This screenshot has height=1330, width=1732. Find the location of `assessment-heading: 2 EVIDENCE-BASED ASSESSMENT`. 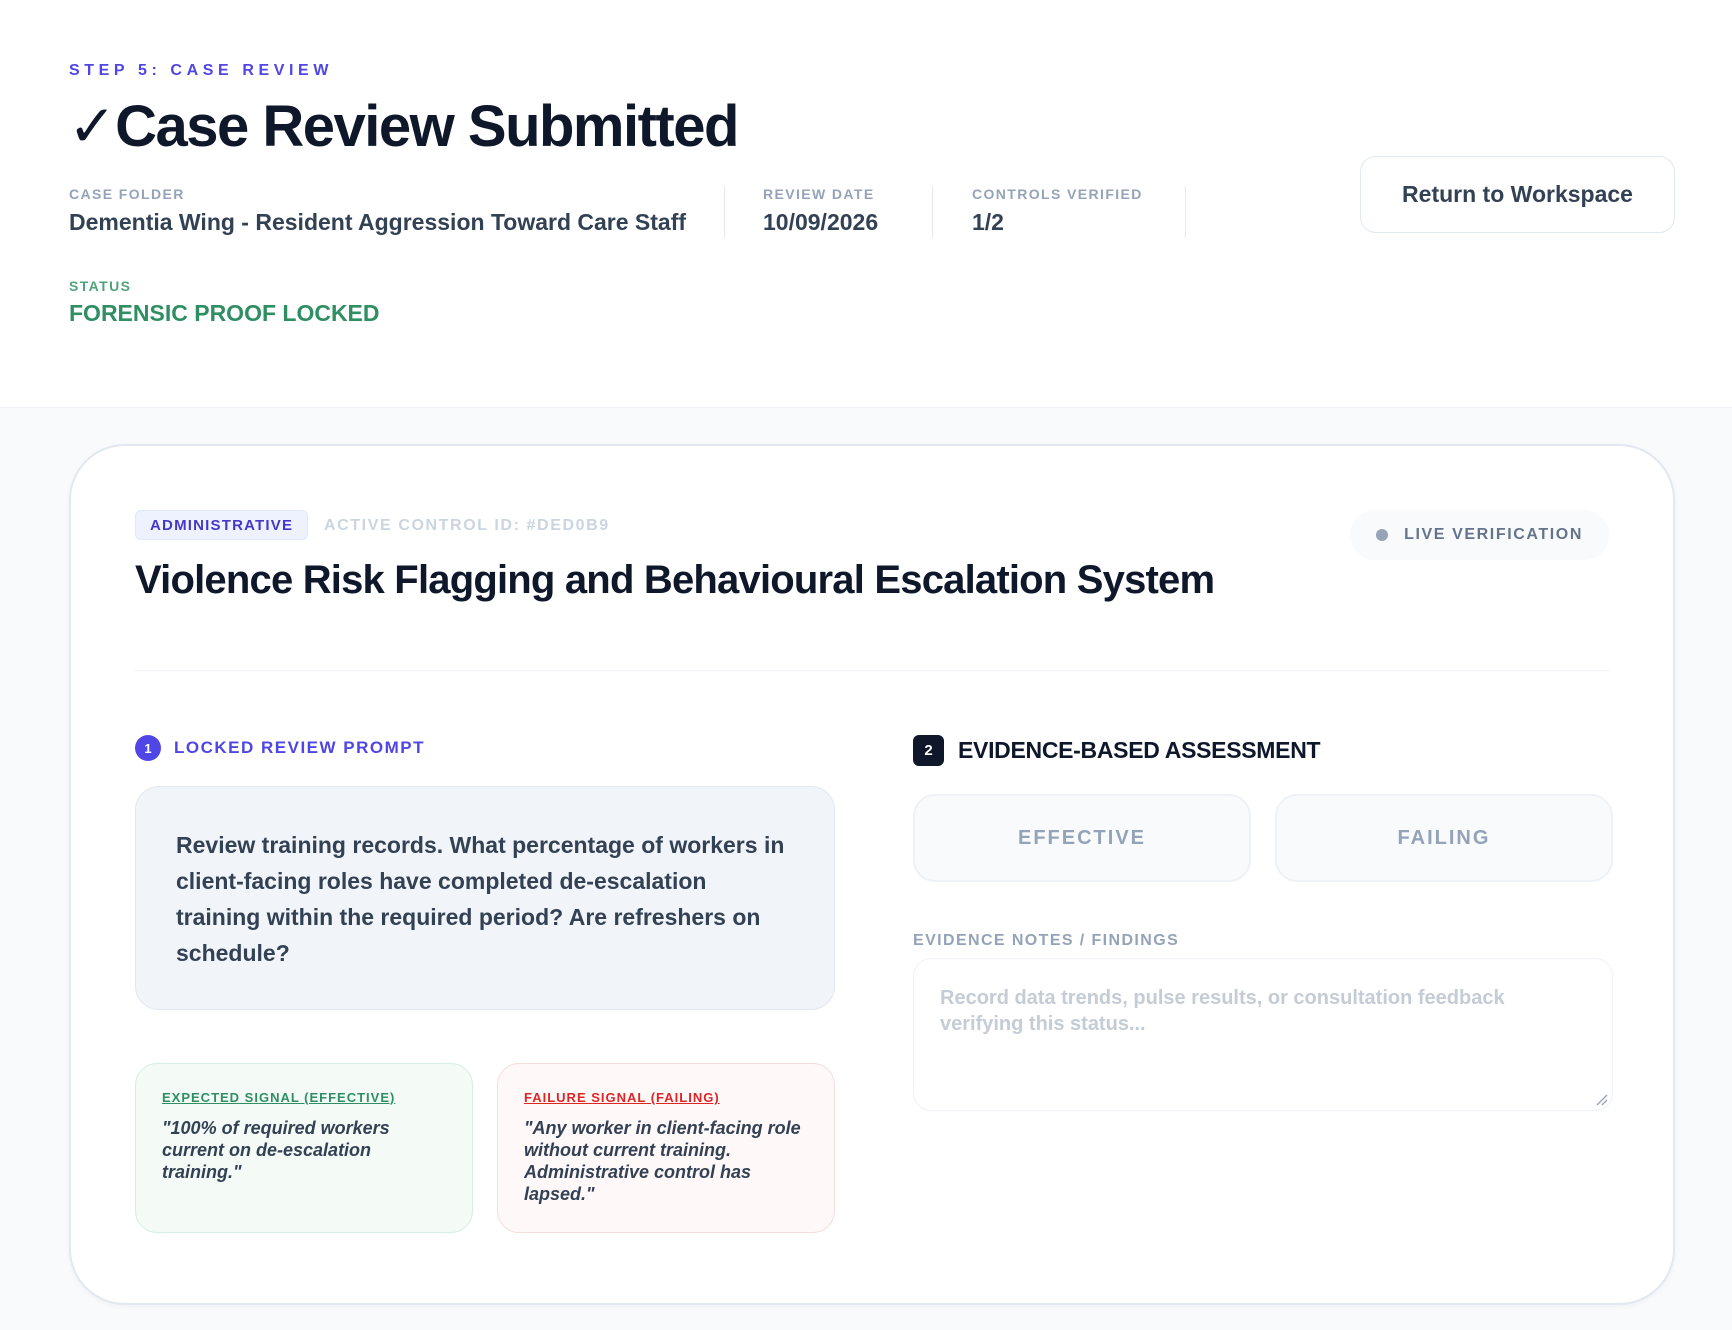

assessment-heading: 2 EVIDENCE-BASED ASSESSMENT is located at coordinates (1117, 750).